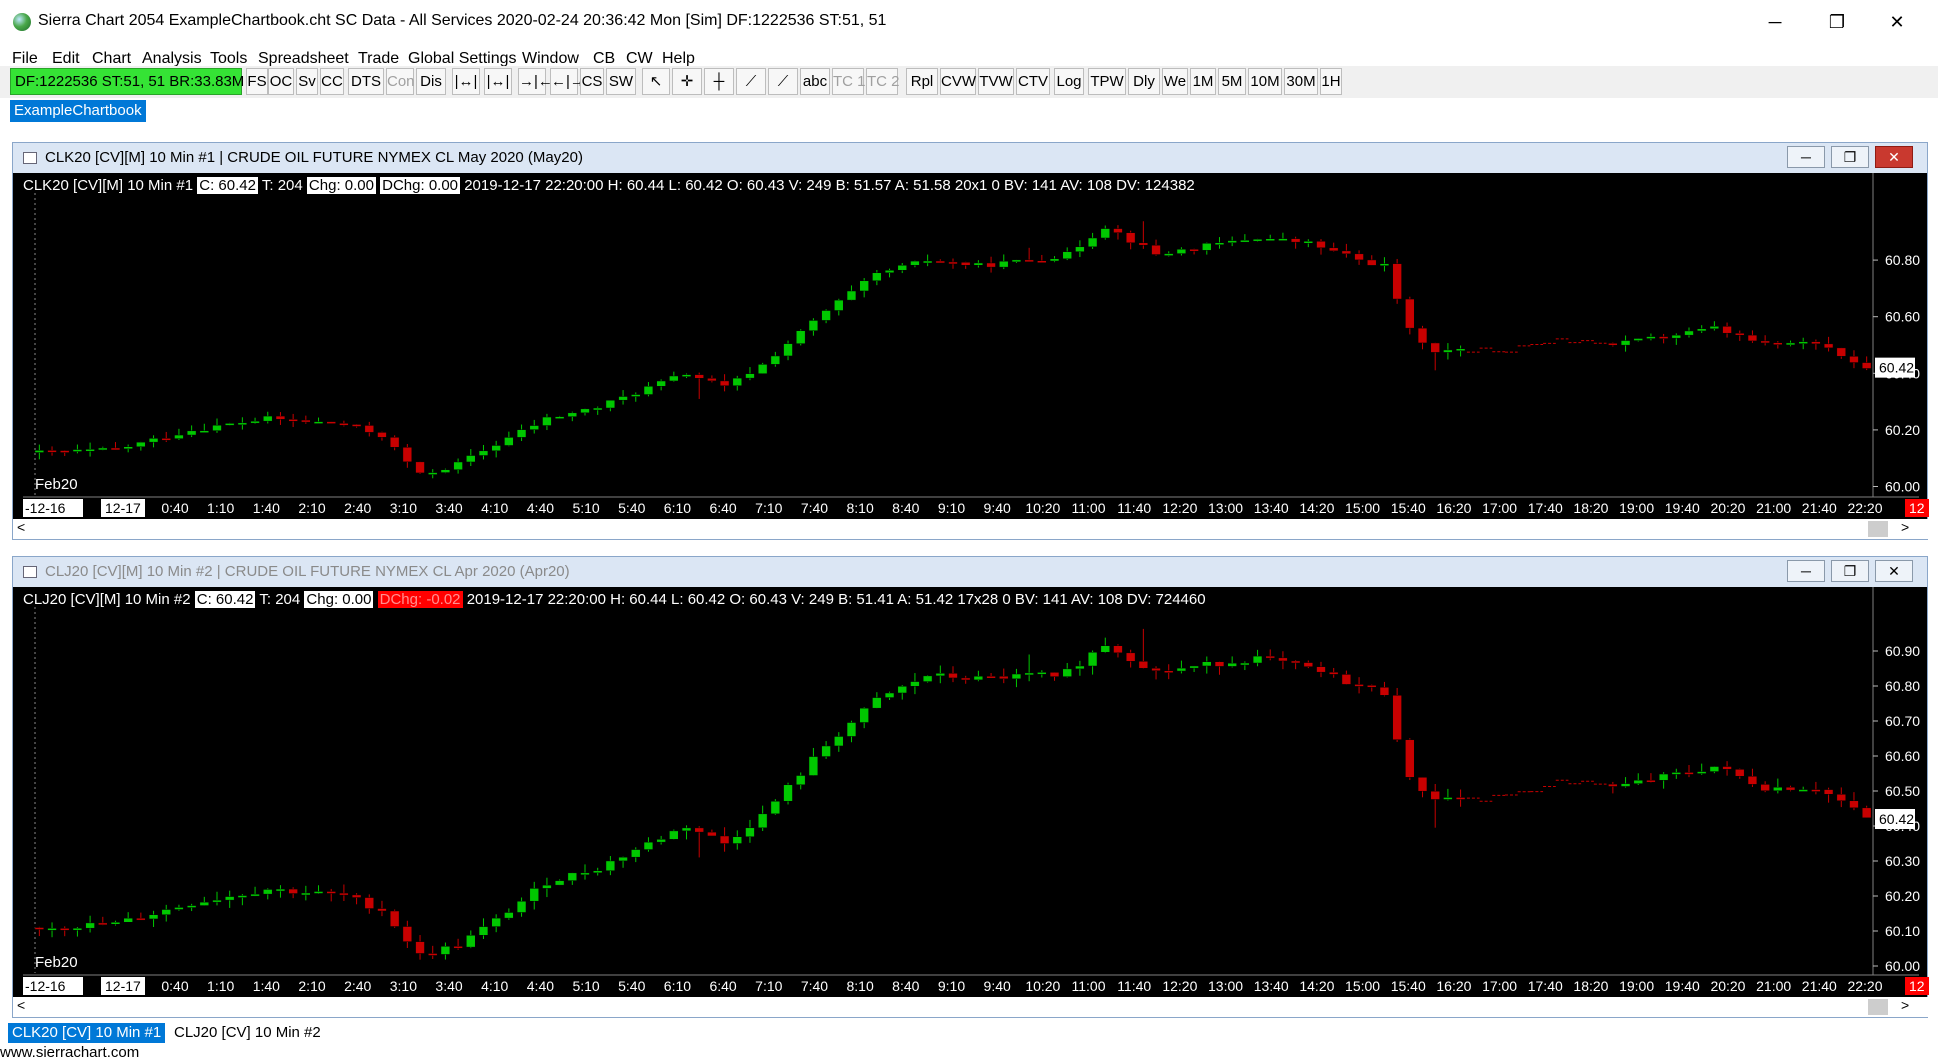 The image size is (1938, 1060). What do you see at coordinates (22, 22) in the screenshot?
I see `sierra-chart-logo-icon` at bounding box center [22, 22].